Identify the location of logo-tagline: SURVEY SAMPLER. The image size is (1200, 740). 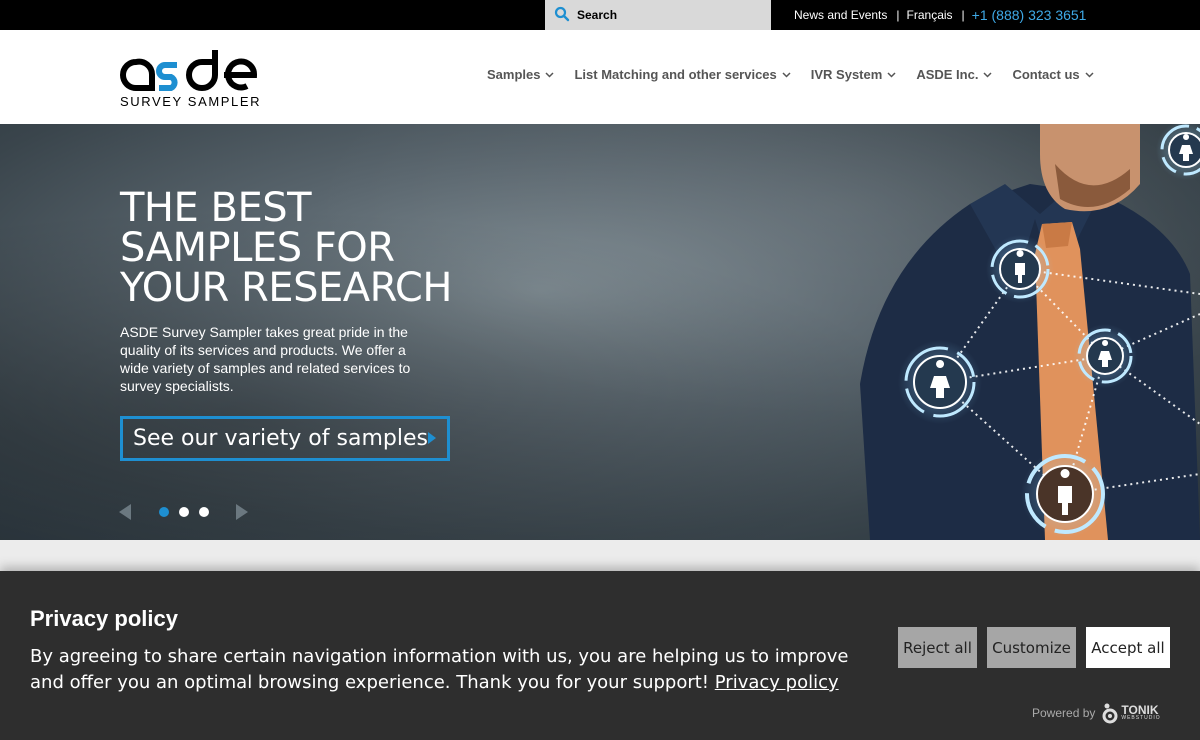
(191, 101).